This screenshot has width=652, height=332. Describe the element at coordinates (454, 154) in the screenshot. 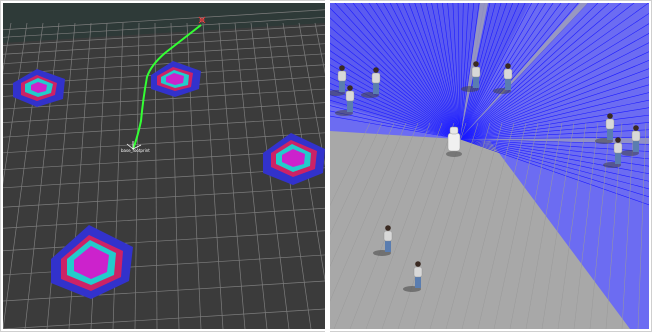

I see `robot-shadow` at that location.